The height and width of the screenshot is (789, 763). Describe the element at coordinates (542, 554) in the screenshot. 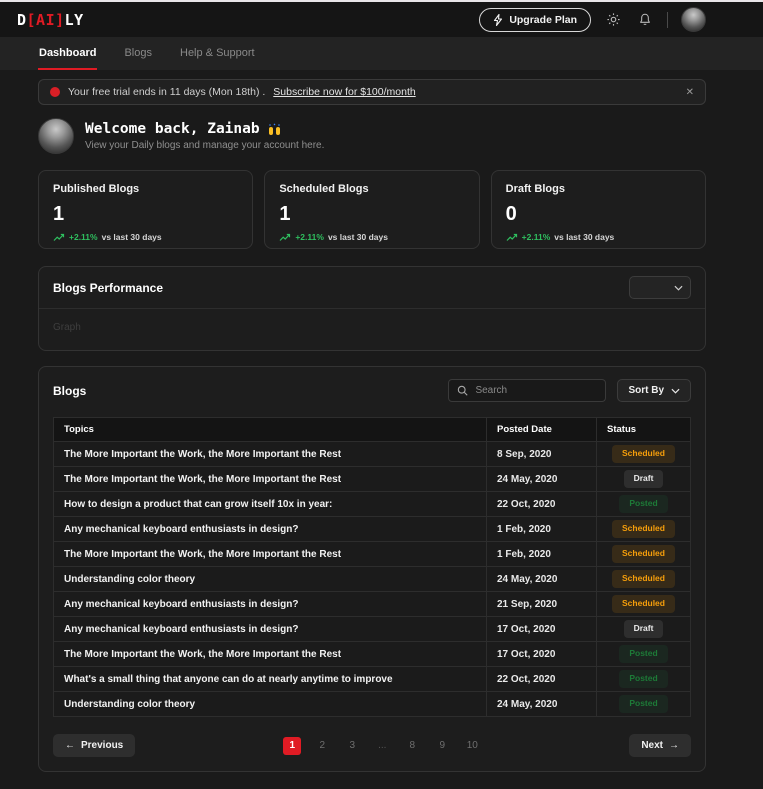

I see `cell-posted-date: 1 Feb, 2020` at that location.